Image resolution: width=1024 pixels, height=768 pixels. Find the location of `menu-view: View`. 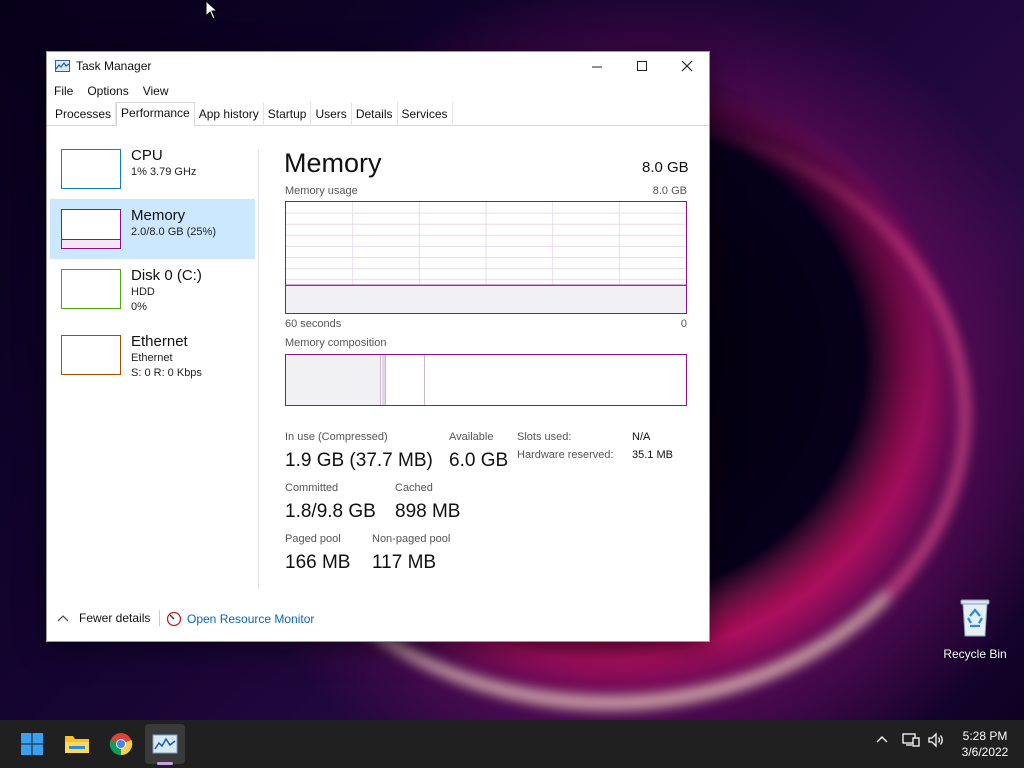

menu-view: View is located at coordinates (156, 91).